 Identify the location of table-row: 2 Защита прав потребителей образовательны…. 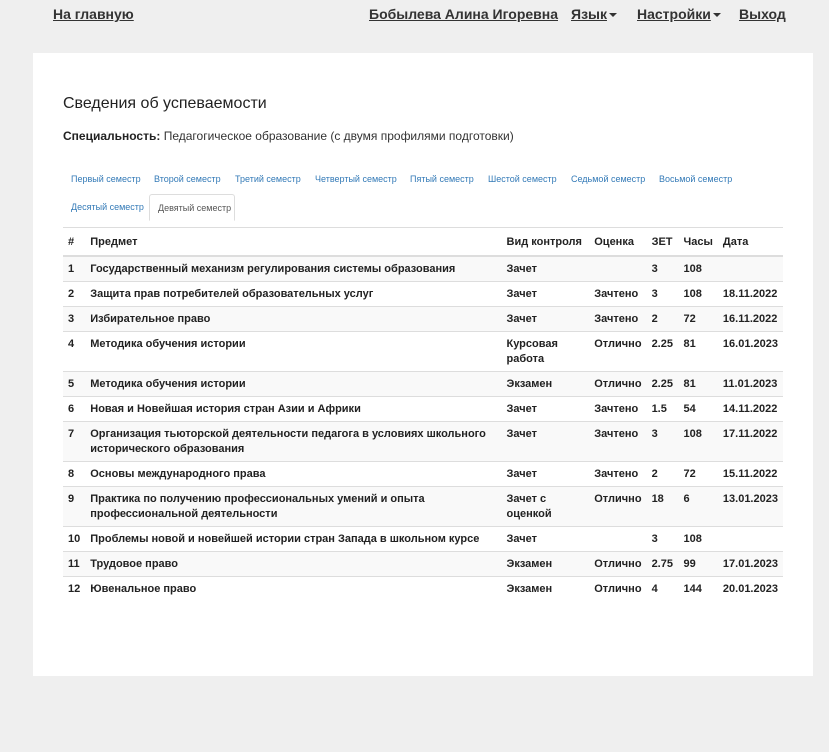
(423, 294).